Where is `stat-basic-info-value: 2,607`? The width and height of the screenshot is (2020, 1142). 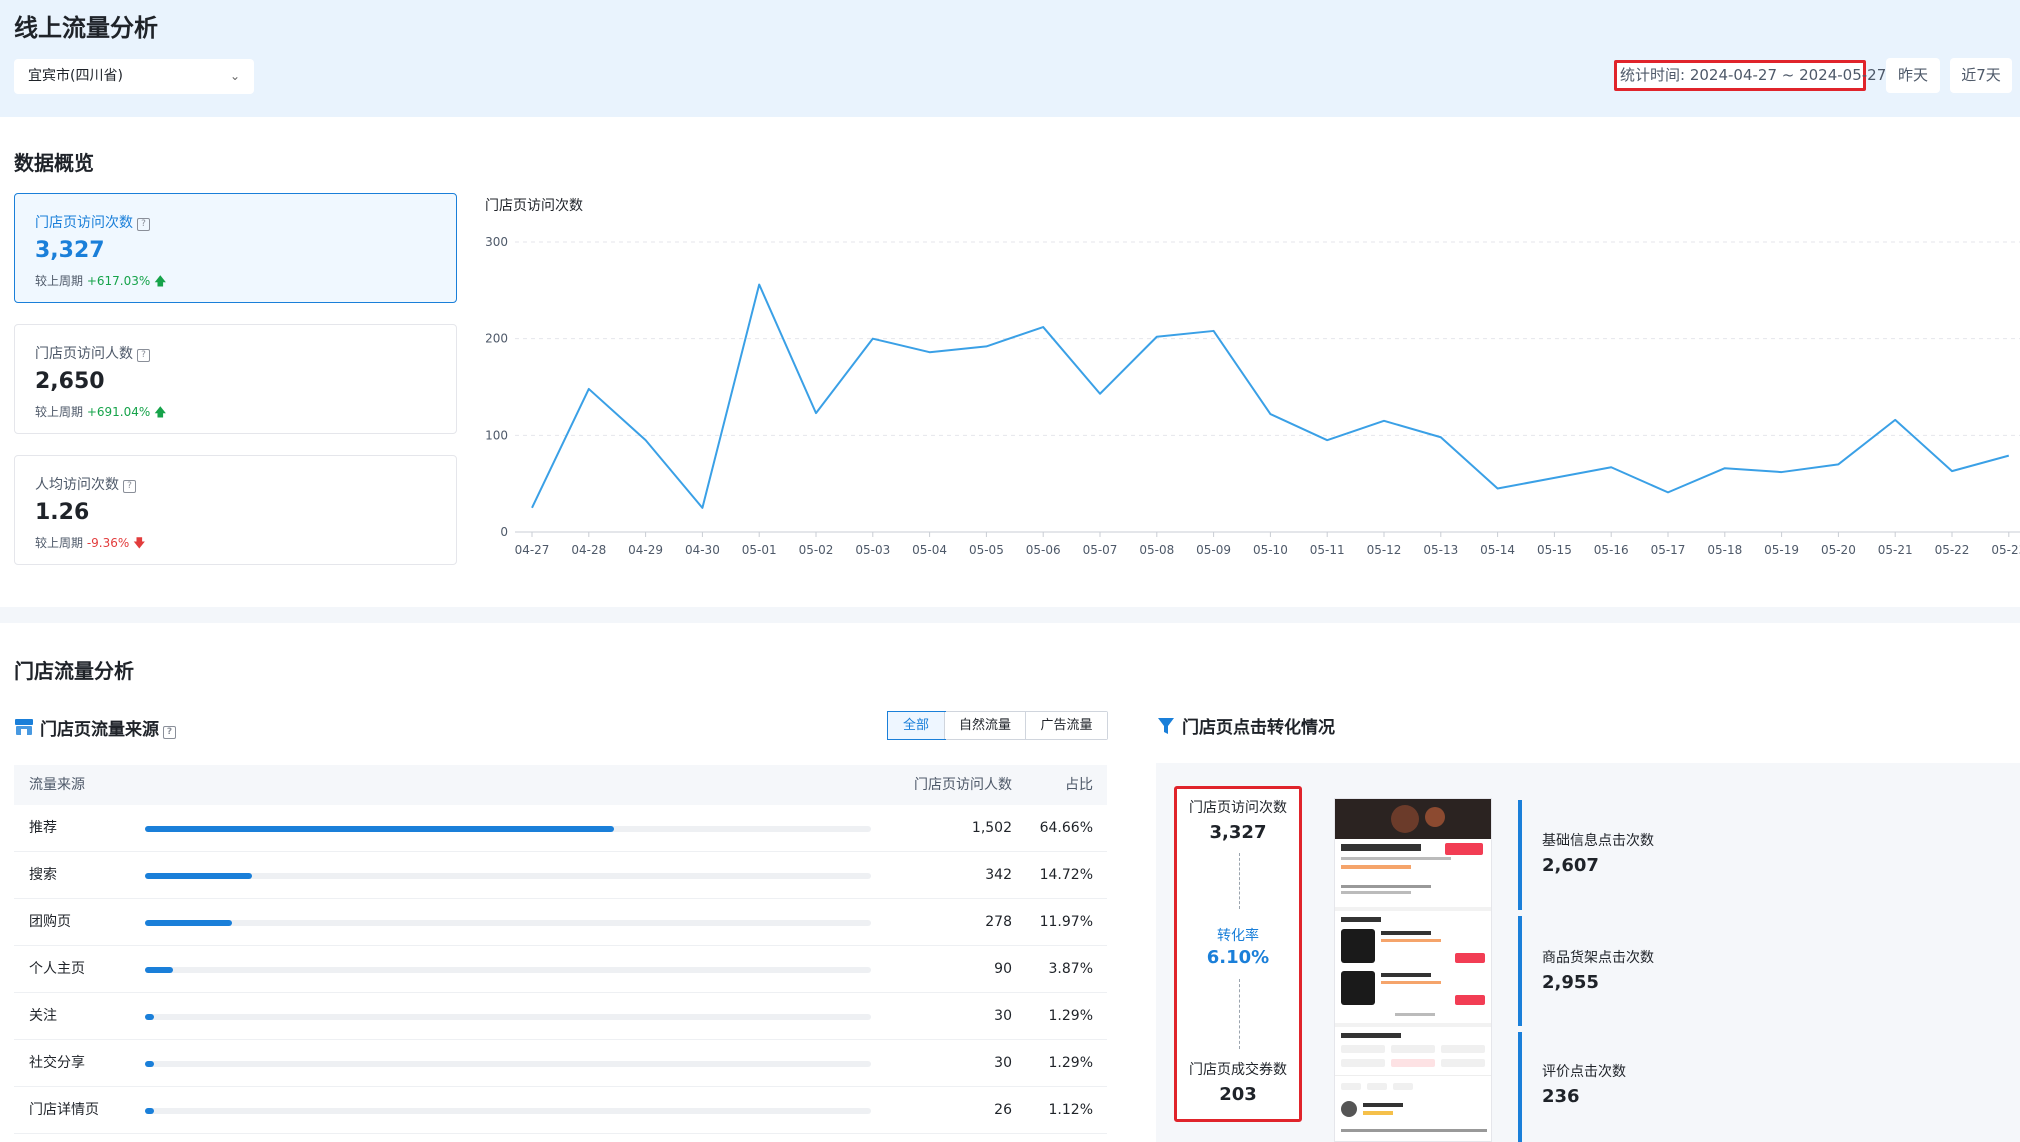 stat-basic-info-value: 2,607 is located at coordinates (1570, 865).